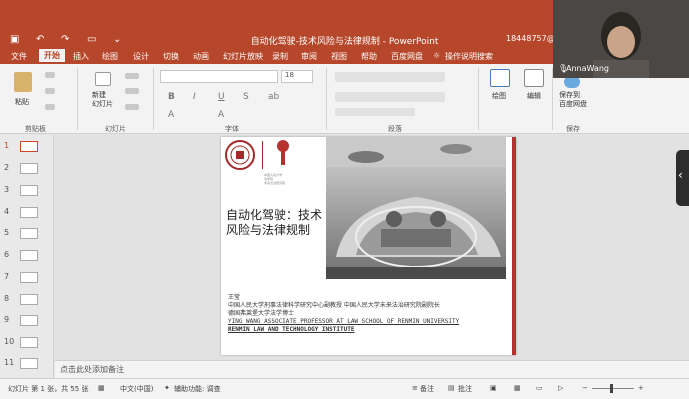 This screenshot has height=399, width=689. I want to click on slide-sorter-icon: ▦, so click(517, 388).